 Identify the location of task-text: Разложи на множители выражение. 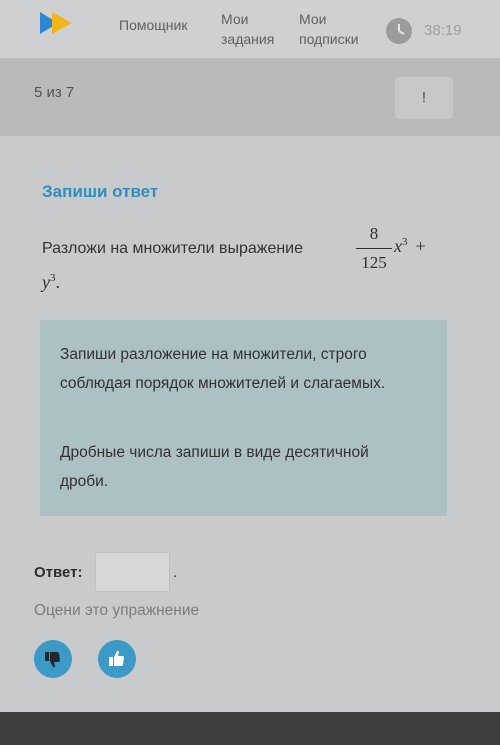
(173, 248).